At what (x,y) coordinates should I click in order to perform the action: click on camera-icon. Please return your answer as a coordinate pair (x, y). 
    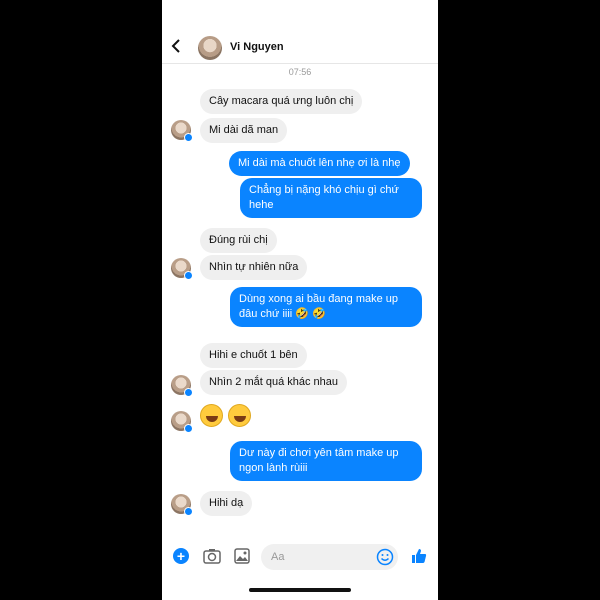
    Looking at the image, I should click on (212, 556).